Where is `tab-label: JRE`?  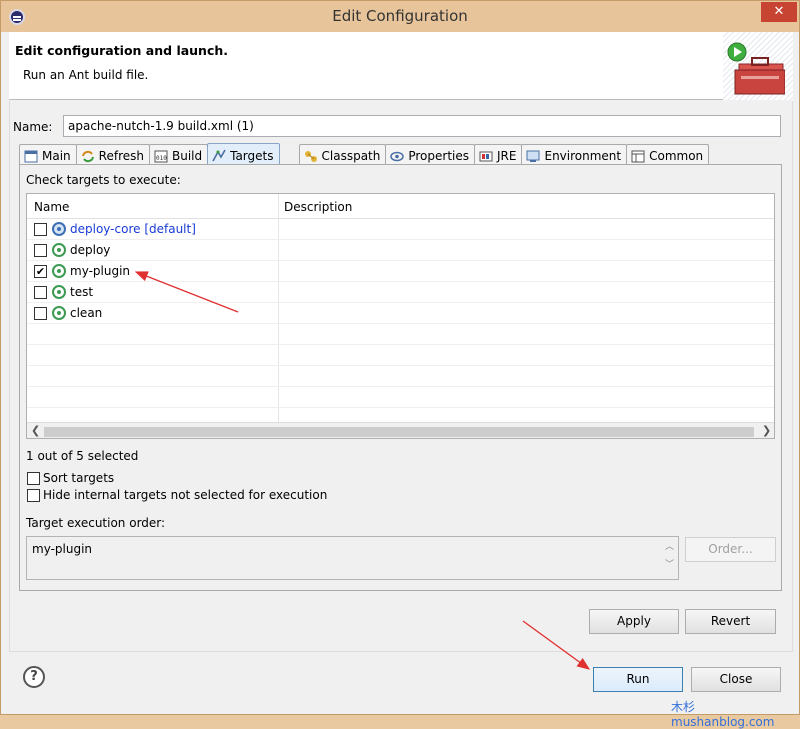
tab-label: JRE is located at coordinates (507, 156).